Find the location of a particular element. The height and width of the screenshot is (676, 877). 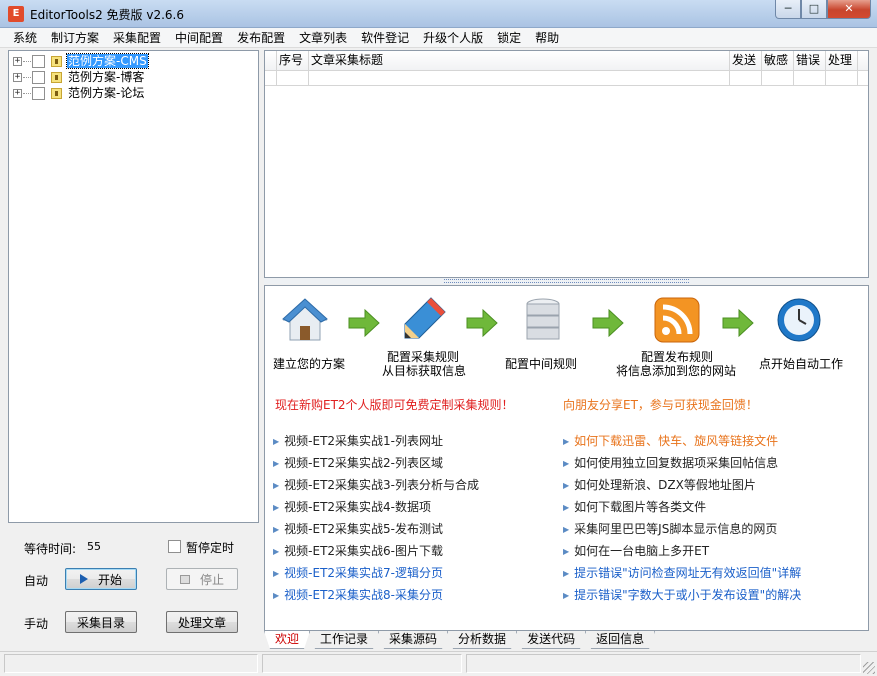

help-link: ▶ 如何下载图片等各类文件 is located at coordinates (634, 506).